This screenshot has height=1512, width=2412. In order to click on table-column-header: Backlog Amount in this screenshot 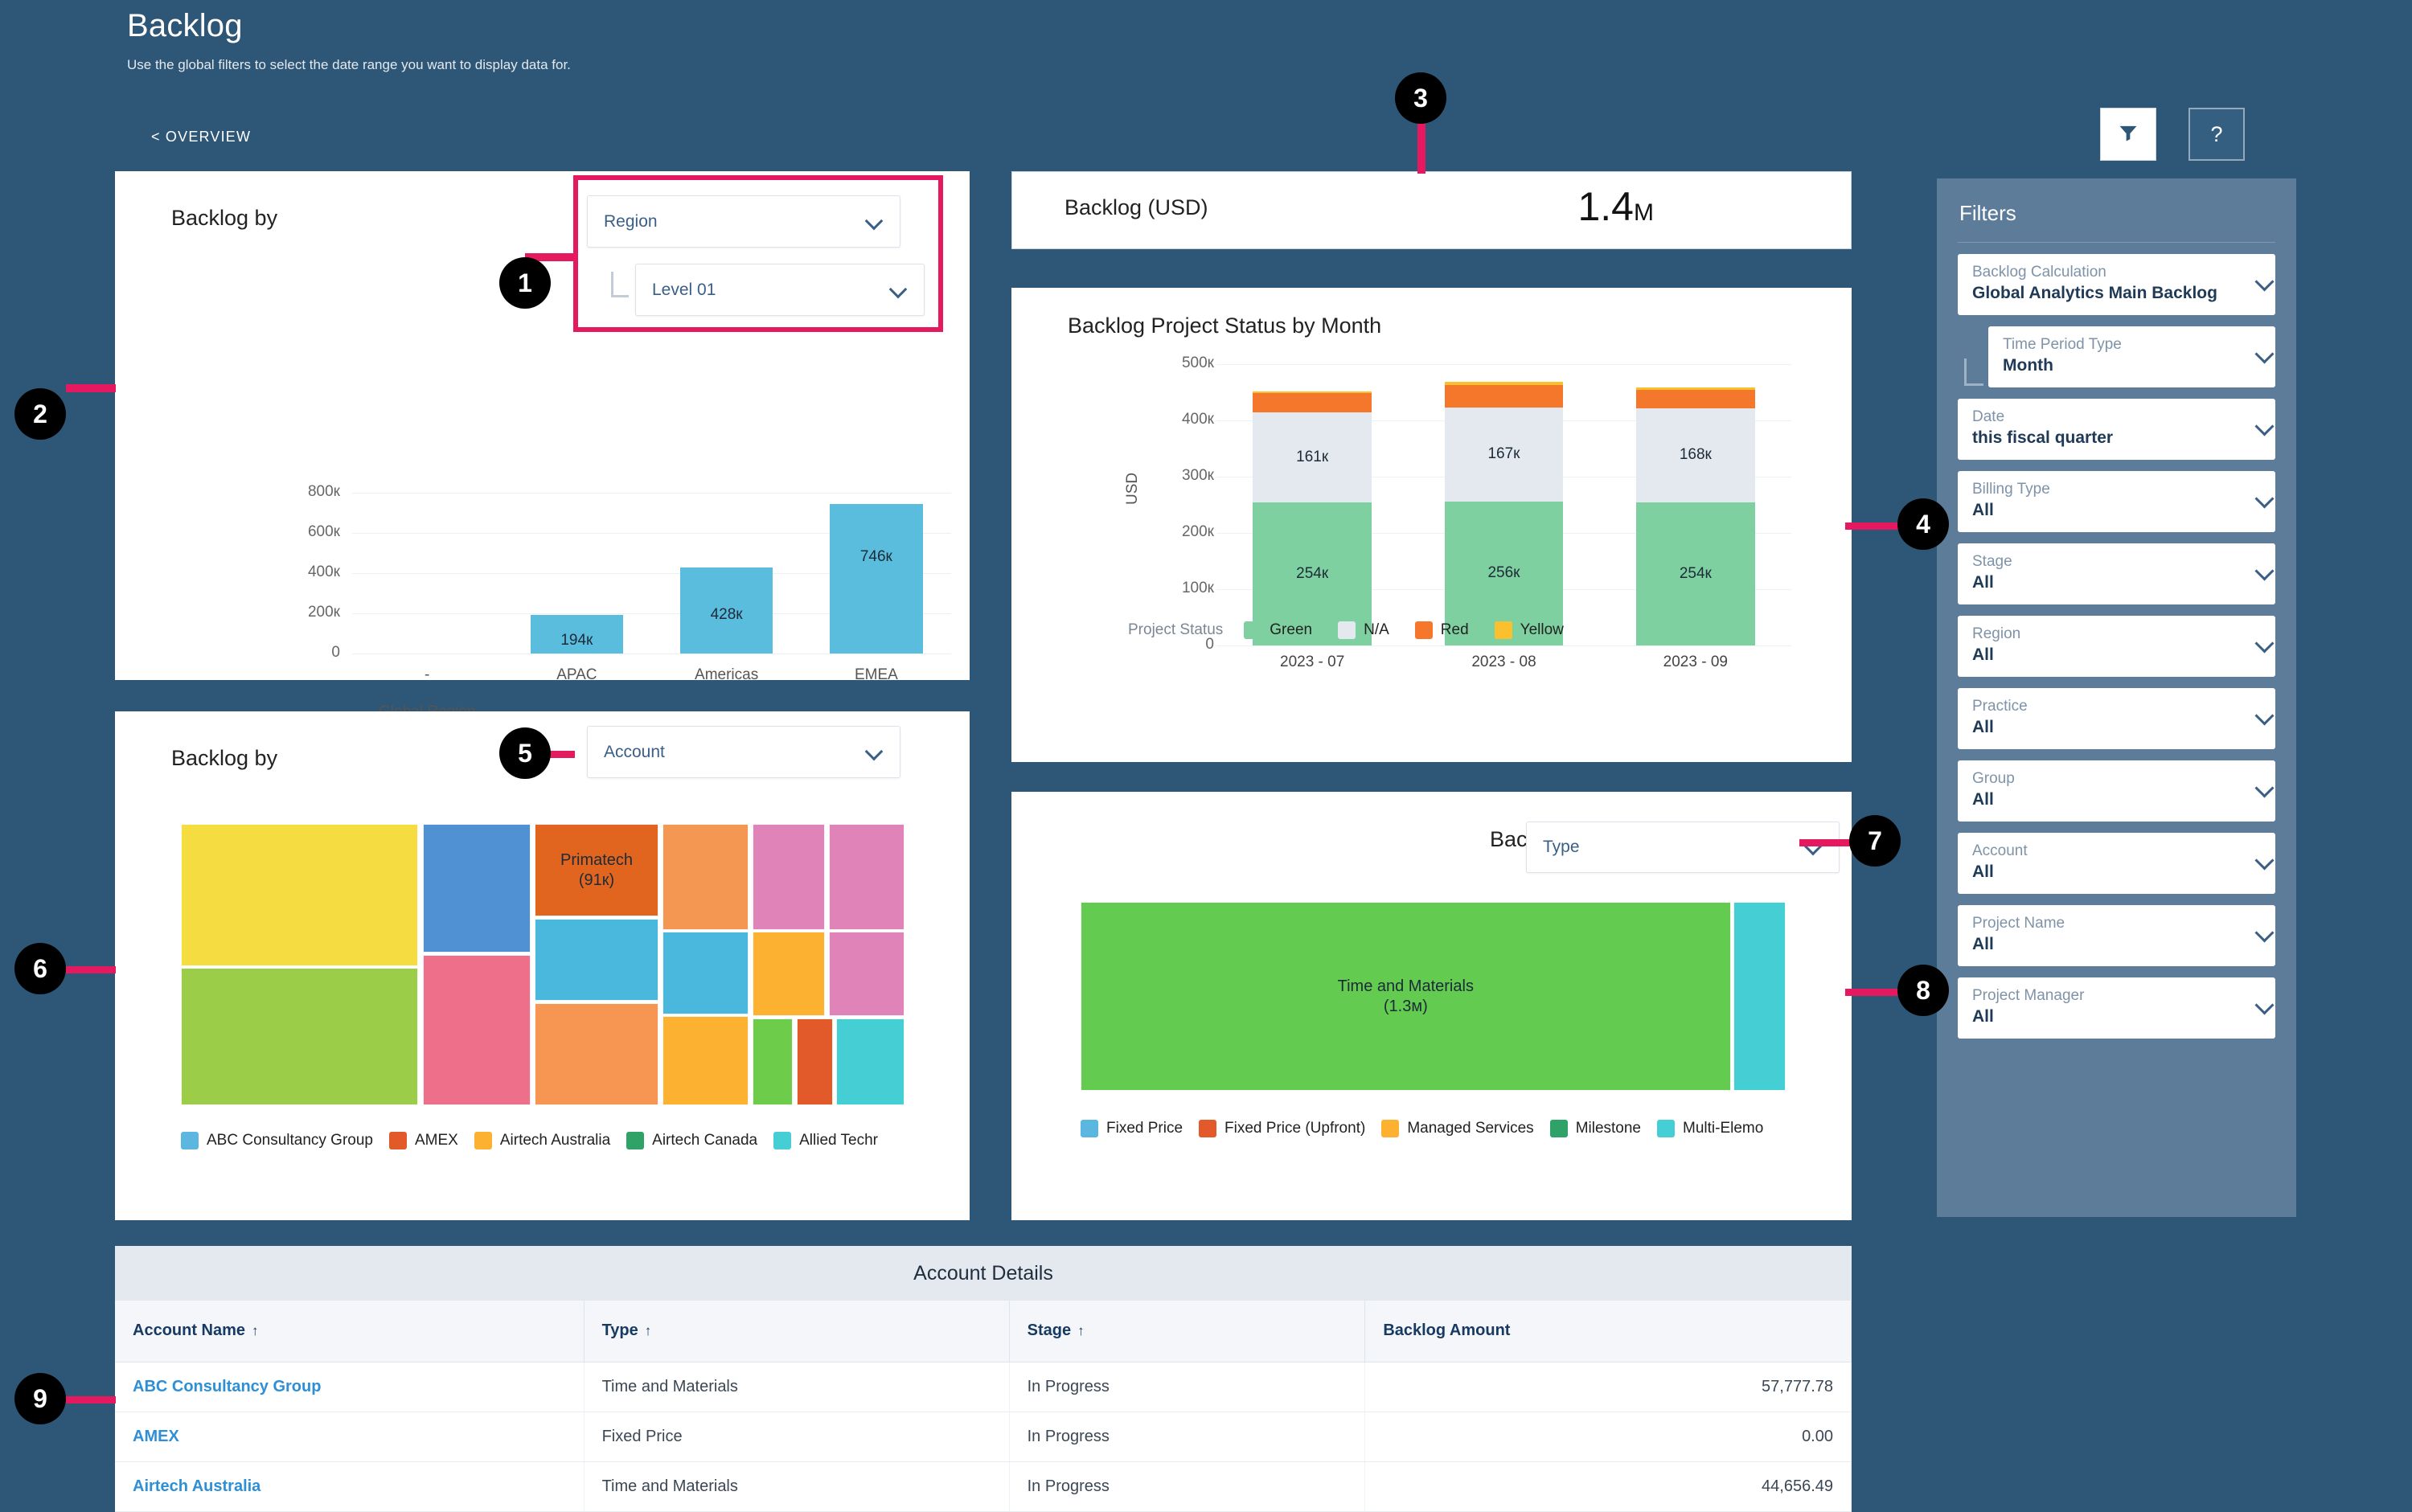, I will do `click(1608, 1331)`.